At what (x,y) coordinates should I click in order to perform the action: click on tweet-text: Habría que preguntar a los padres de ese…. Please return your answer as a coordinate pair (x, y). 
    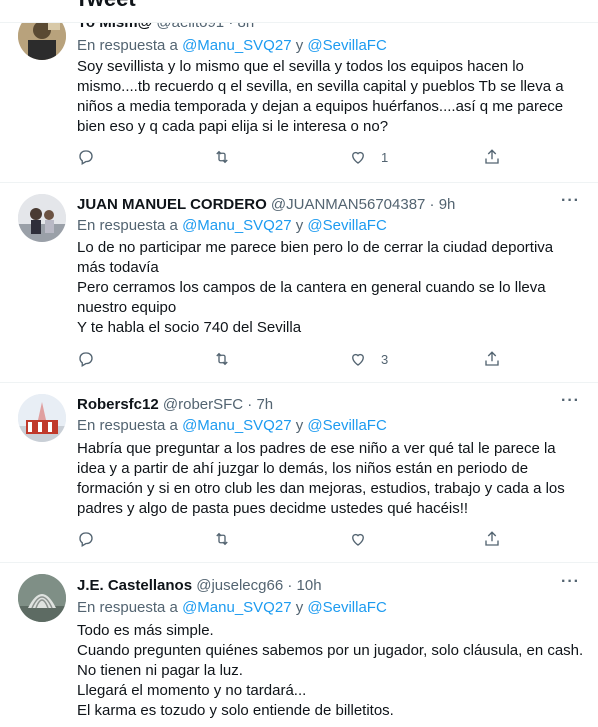
    Looking at the image, I should click on (327, 479).